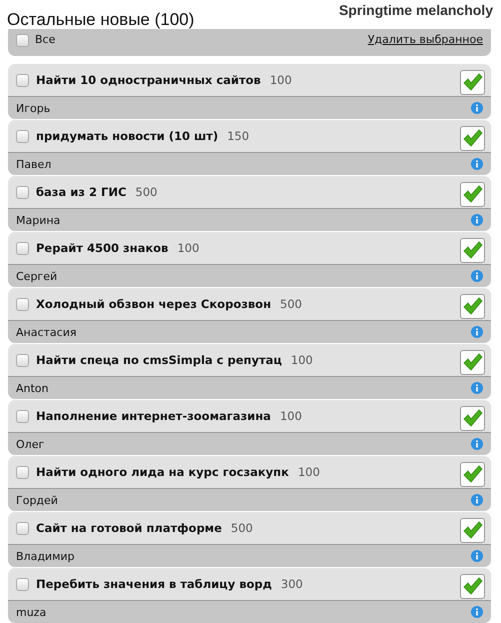 The height and width of the screenshot is (623, 501). What do you see at coordinates (31, 612) in the screenshot?
I see `author-name: muza` at bounding box center [31, 612].